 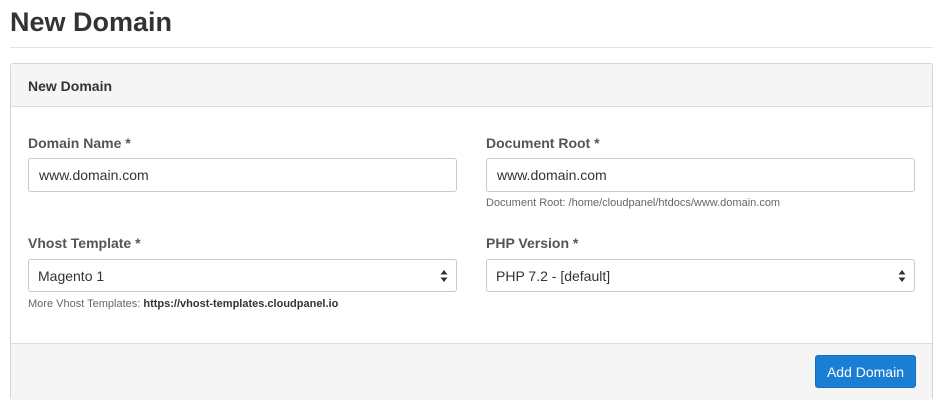 I want to click on page-title: New Domain, so click(x=91, y=22).